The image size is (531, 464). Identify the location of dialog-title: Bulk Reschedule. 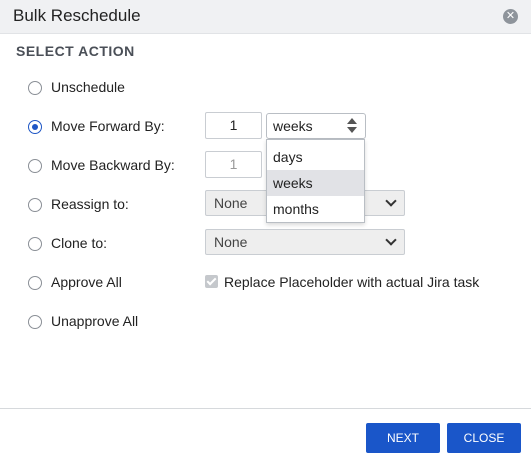
(77, 15).